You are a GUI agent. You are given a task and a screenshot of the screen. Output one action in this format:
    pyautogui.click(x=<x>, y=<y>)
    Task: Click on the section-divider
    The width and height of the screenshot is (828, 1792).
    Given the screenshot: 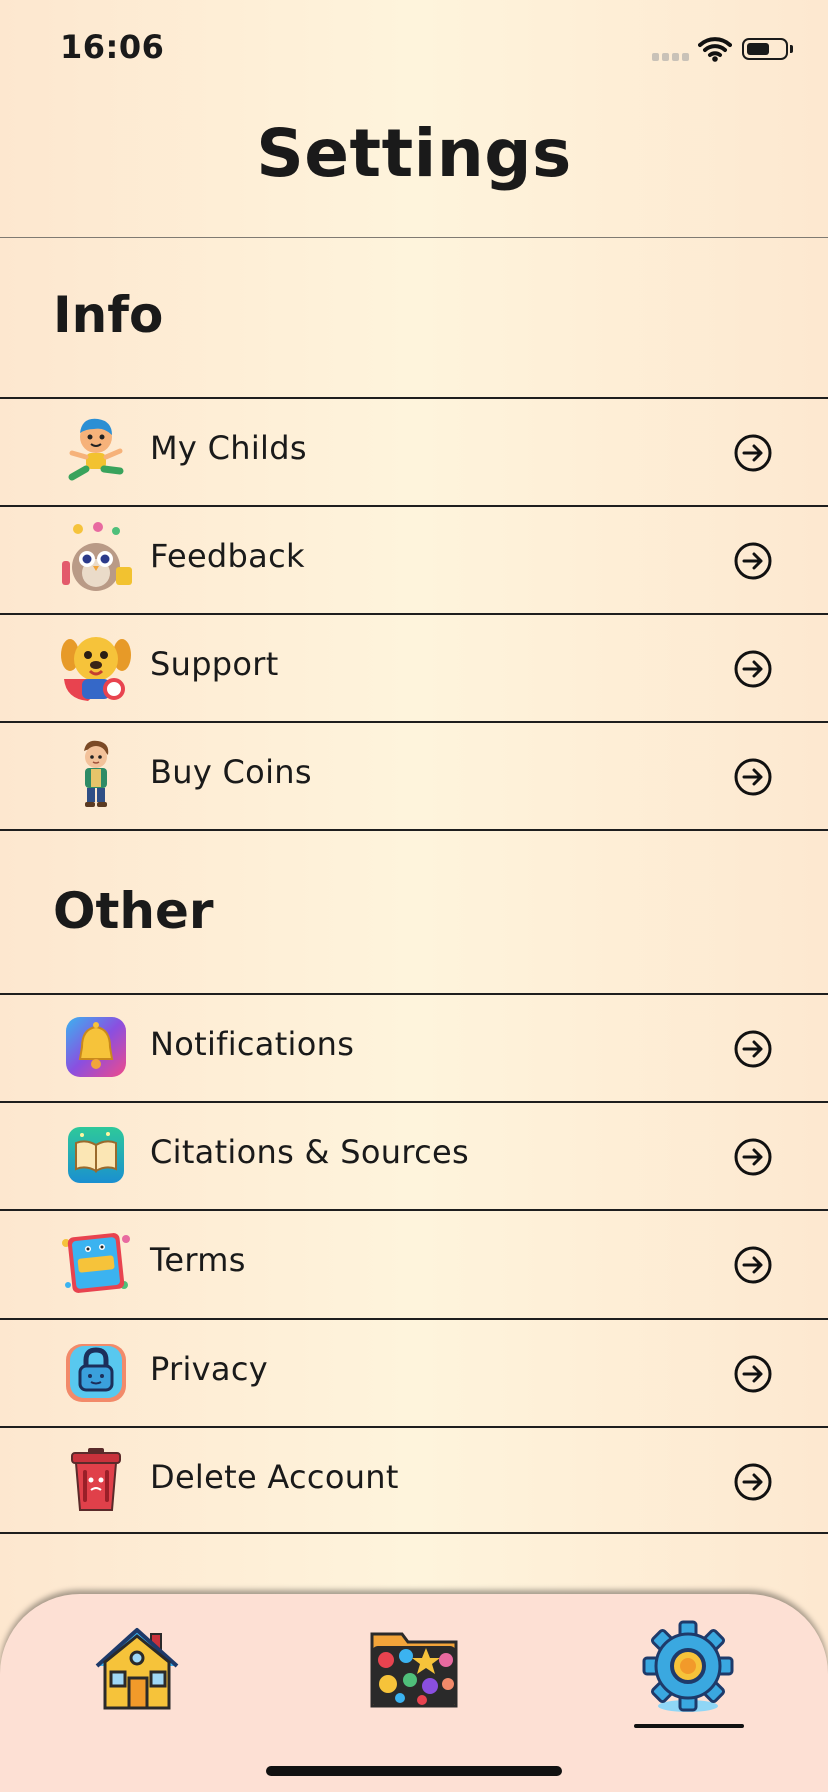 What is the action you would take?
    pyautogui.click(x=414, y=830)
    